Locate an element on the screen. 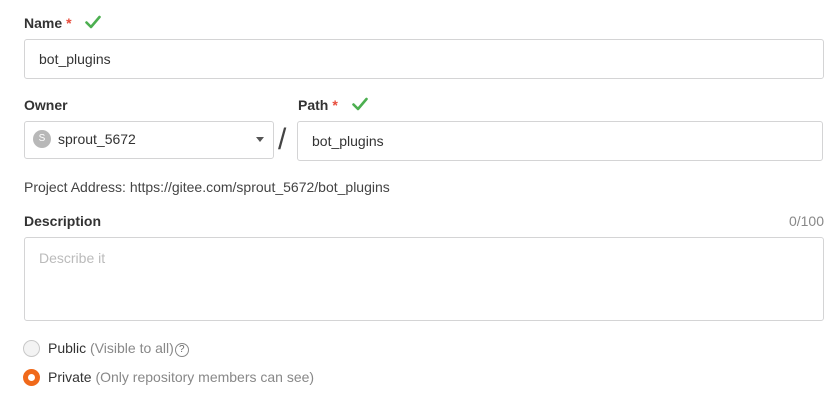 This screenshot has width=839, height=405. description-label: Description is located at coordinates (63, 221).